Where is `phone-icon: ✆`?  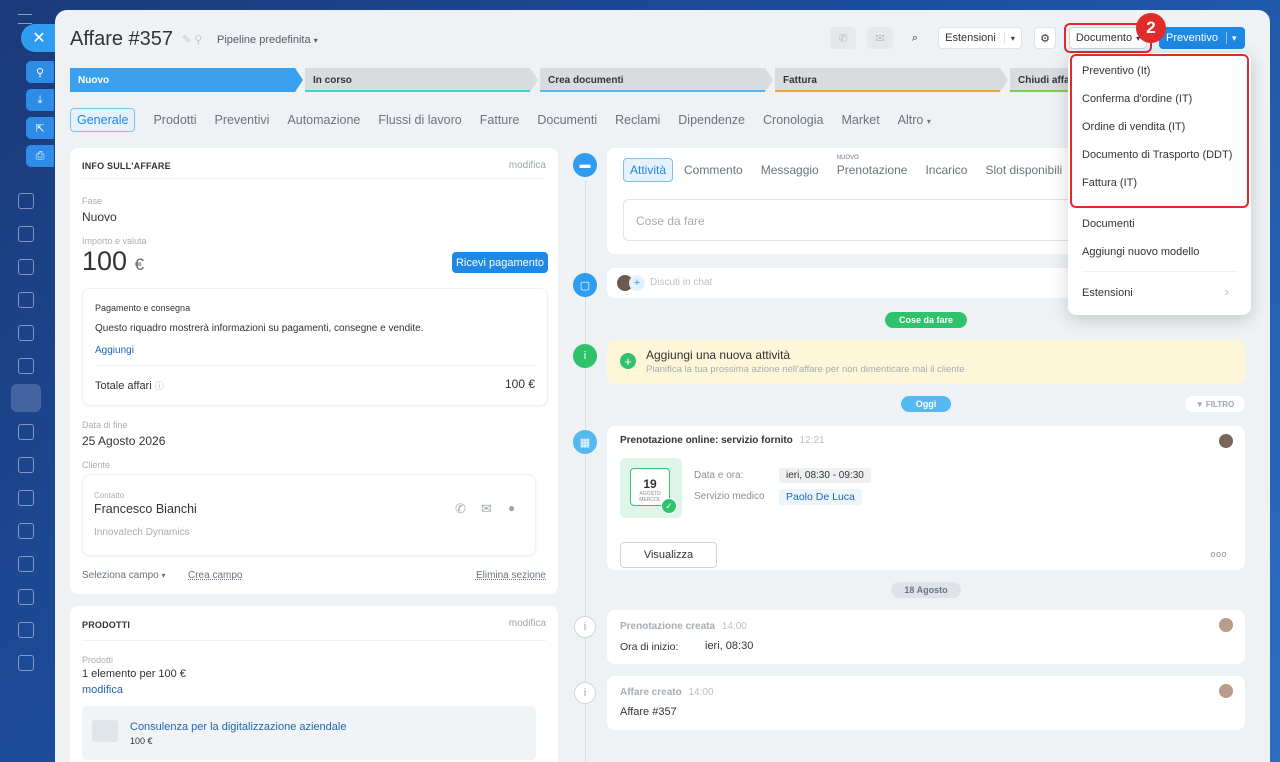
phone-icon: ✆ is located at coordinates (843, 38).